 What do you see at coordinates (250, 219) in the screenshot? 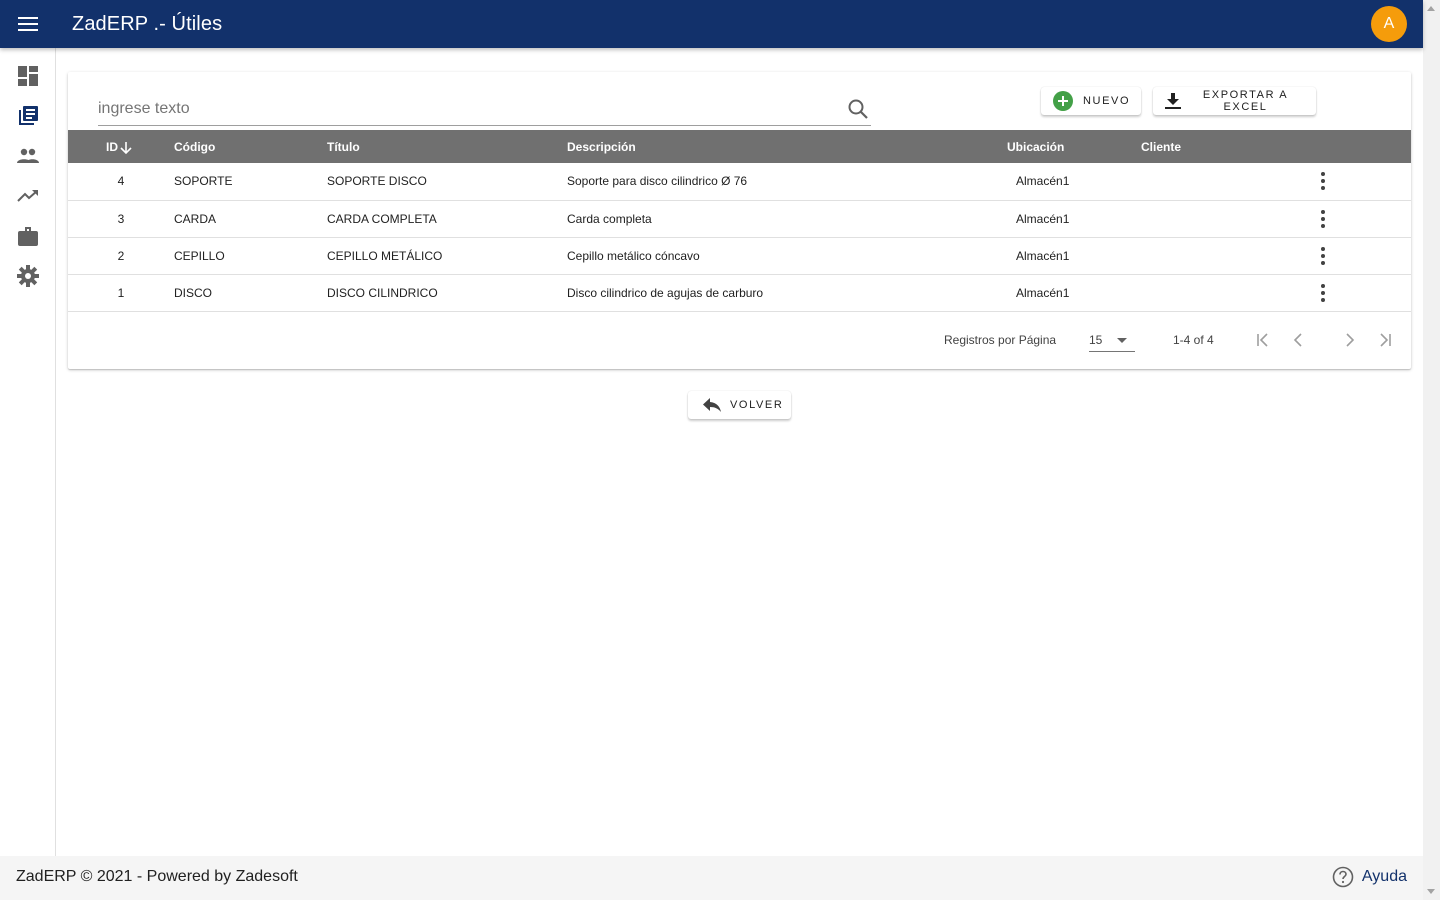
I see `cell-codigo: CARDA` at bounding box center [250, 219].